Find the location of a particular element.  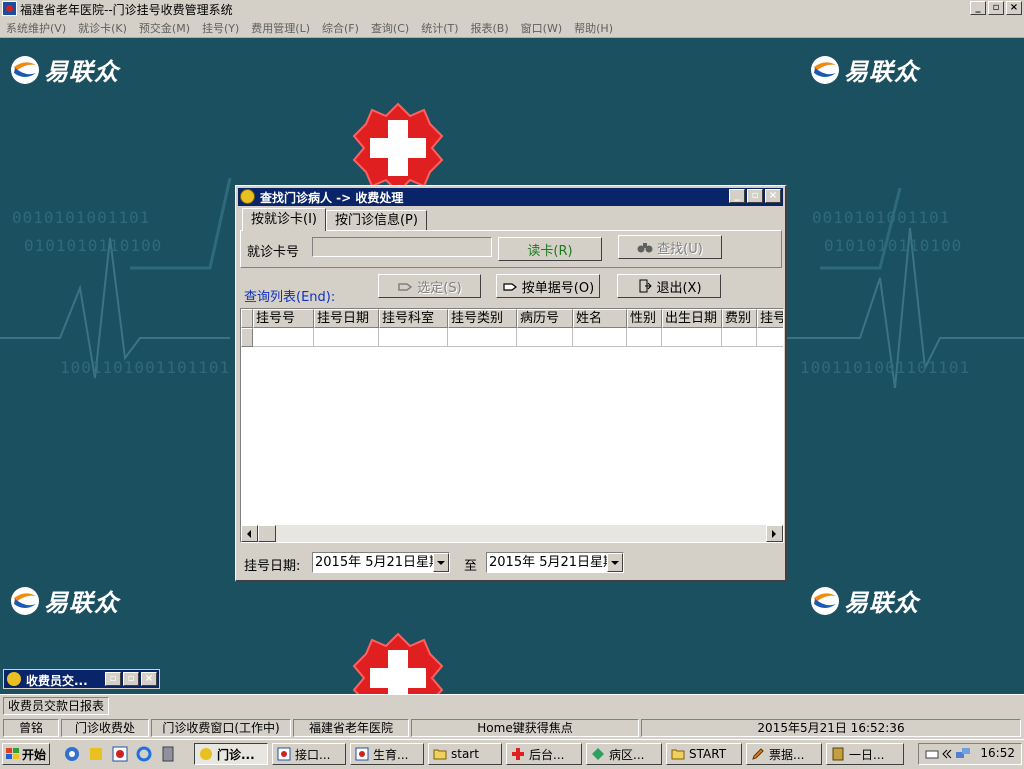

ward-app-icon is located at coordinates (598, 754).